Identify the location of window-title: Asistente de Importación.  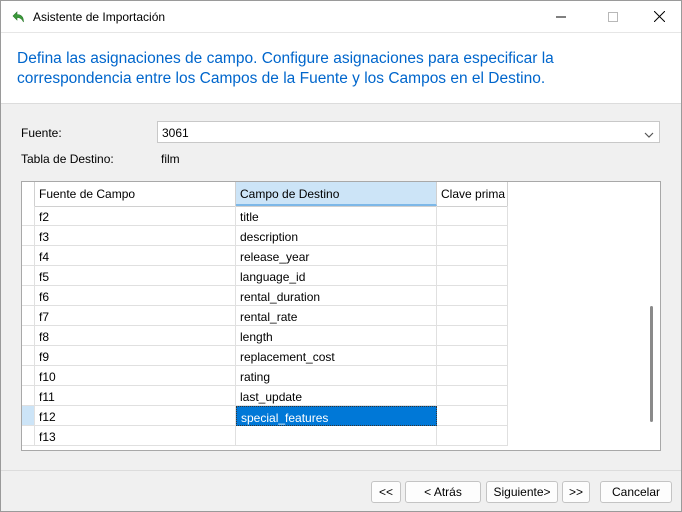
(99, 17).